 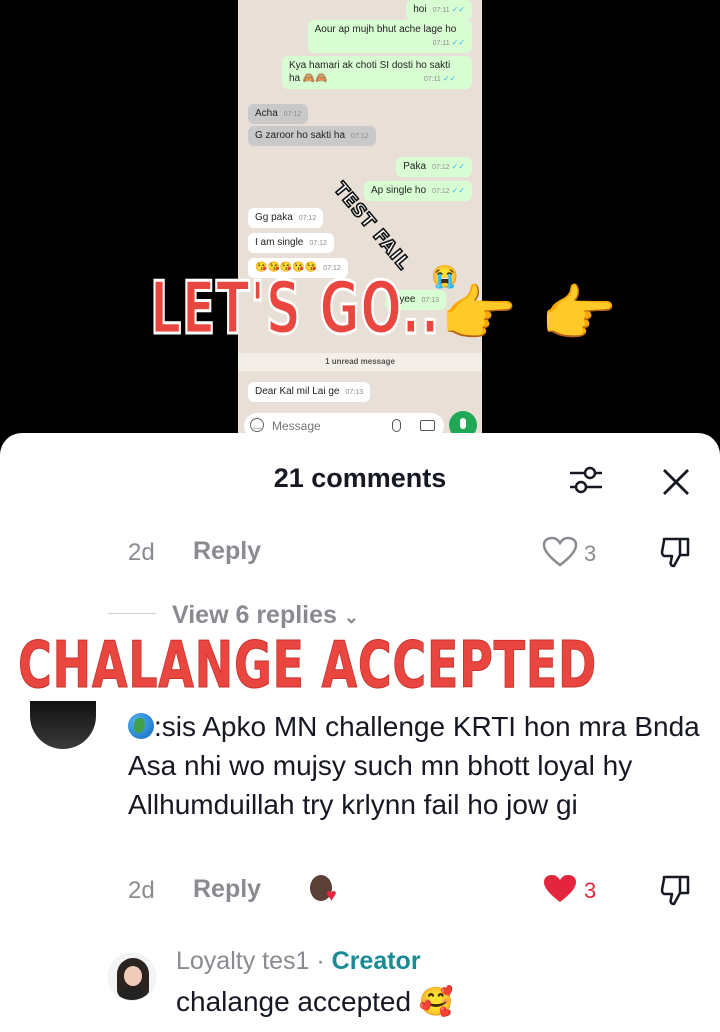 I want to click on message-placeholder: Message, so click(x=296, y=426).